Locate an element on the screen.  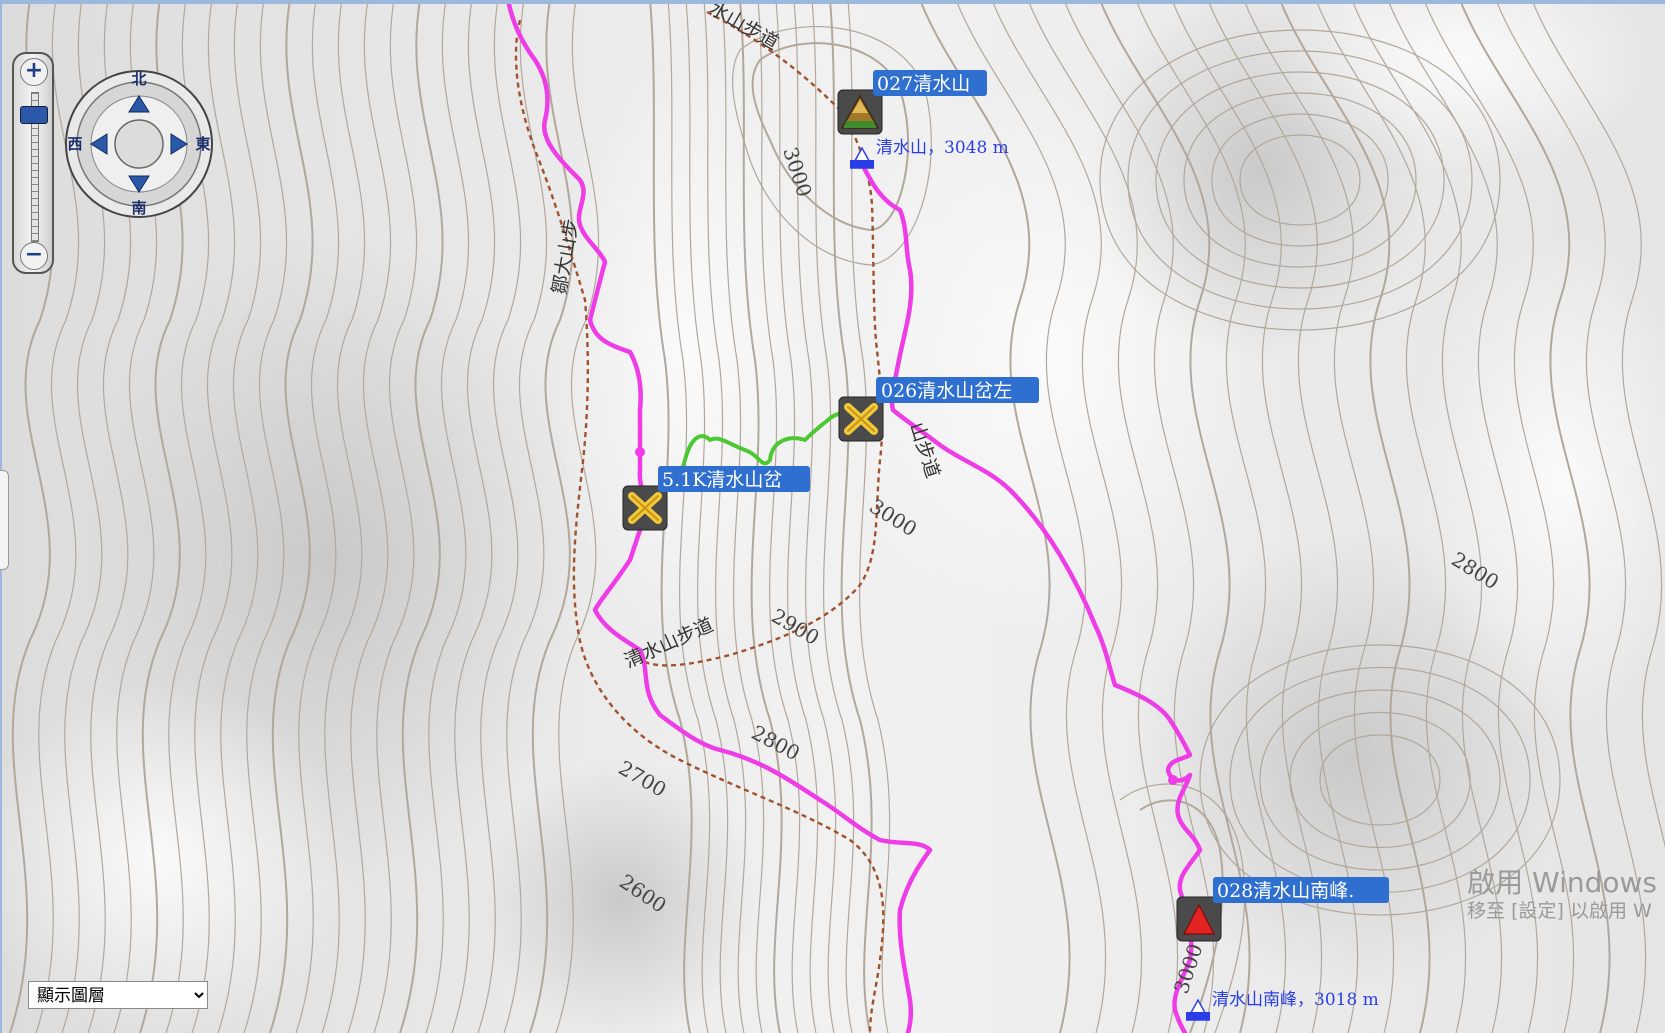
waypoint-026-label: 026清水山岔左 is located at coordinates (946, 391).